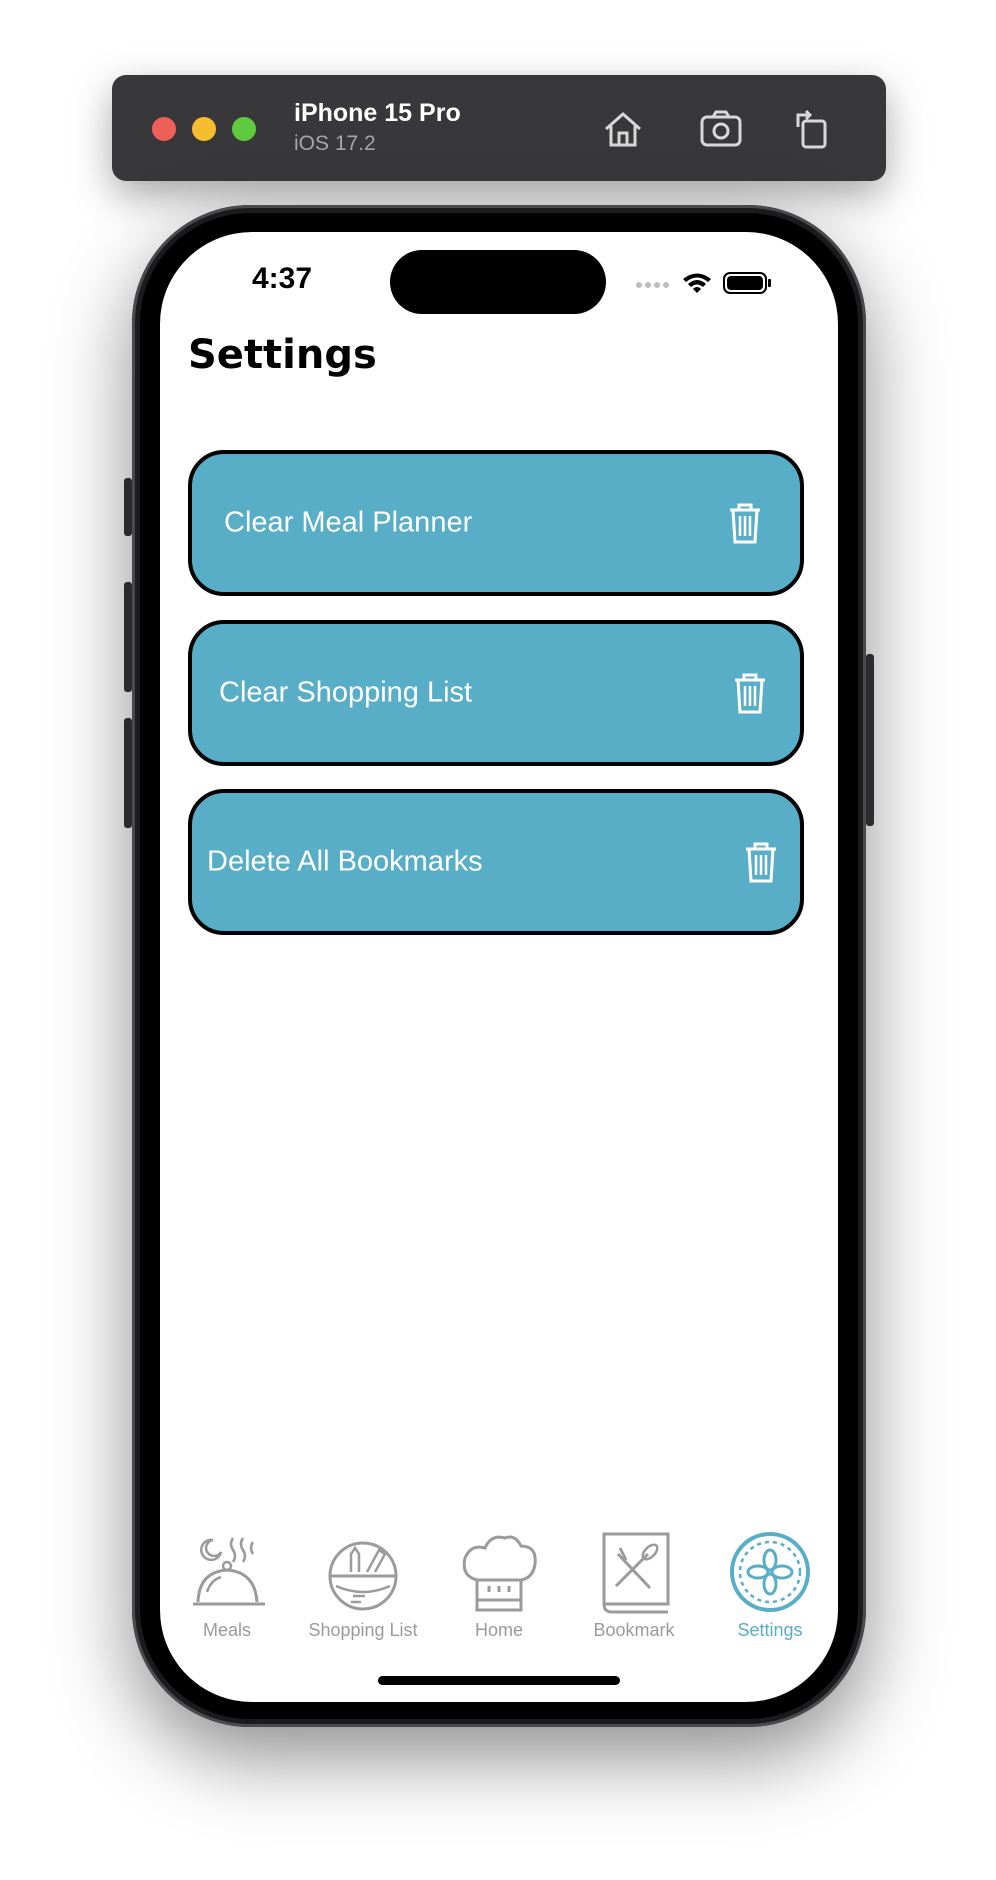 This screenshot has width=996, height=1880. I want to click on clear-meal-planner-label: Clear Meal Planner, so click(348, 522).